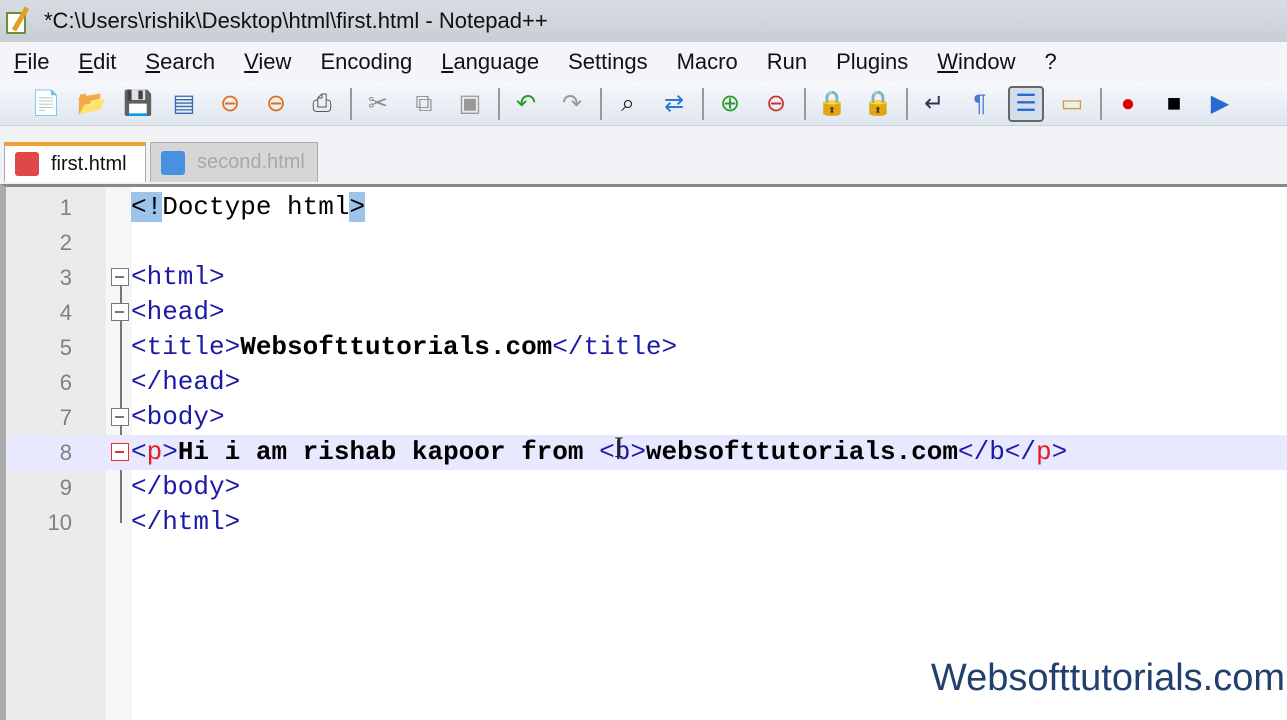 Image resolution: width=1287 pixels, height=720 pixels. I want to click on line-number: 7, so click(65, 417).